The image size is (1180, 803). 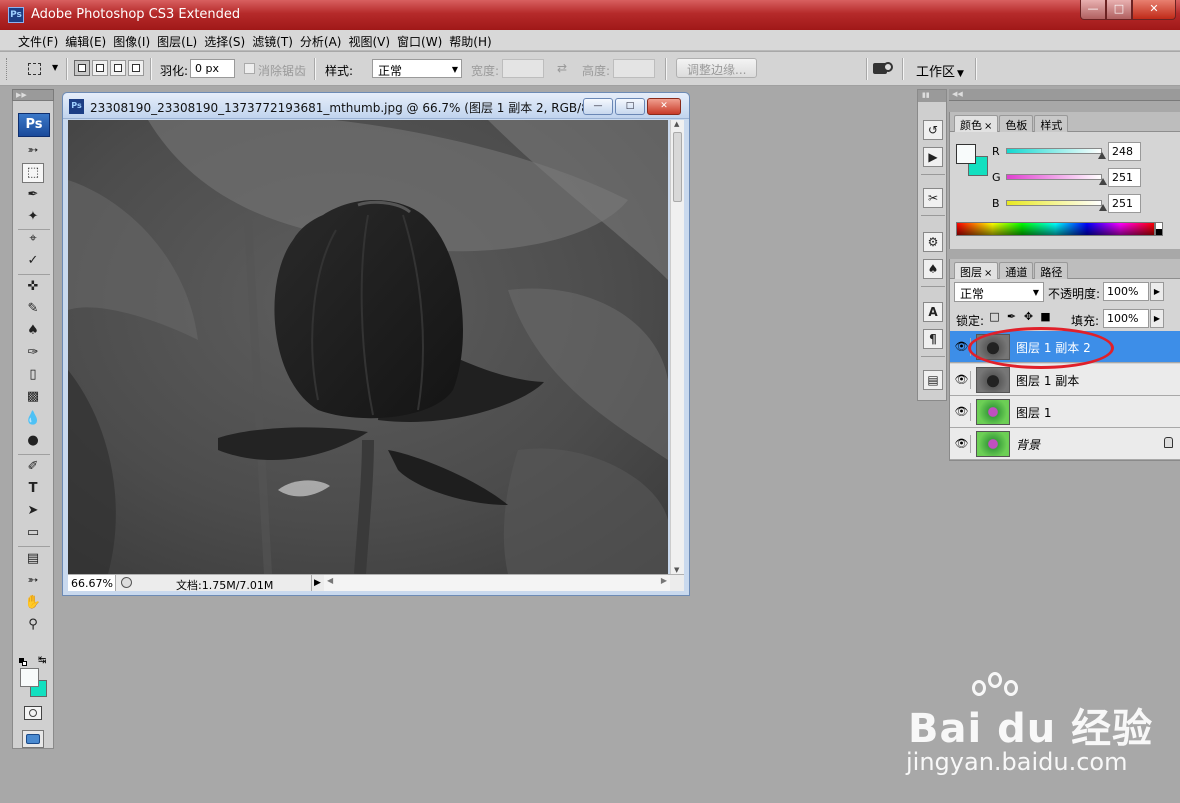 I want to click on green-value-field: 251, so click(x=1124, y=177).